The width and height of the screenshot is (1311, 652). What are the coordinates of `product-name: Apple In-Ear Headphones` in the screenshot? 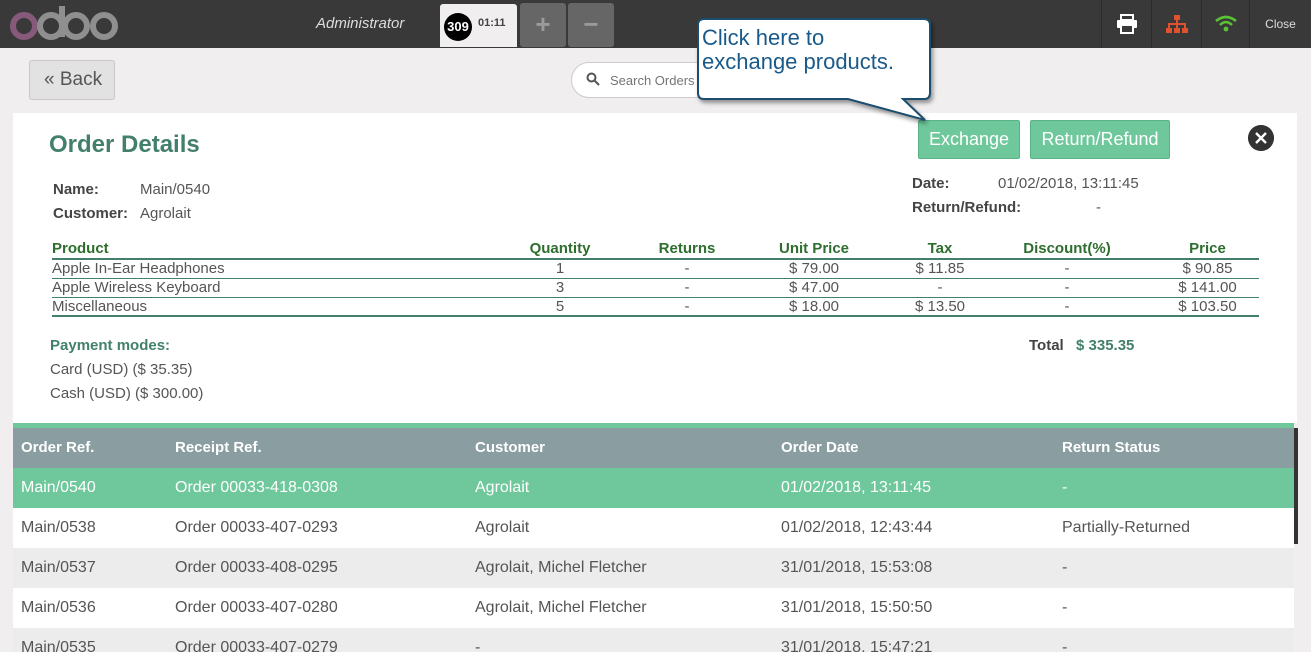 It's located at (262, 269).